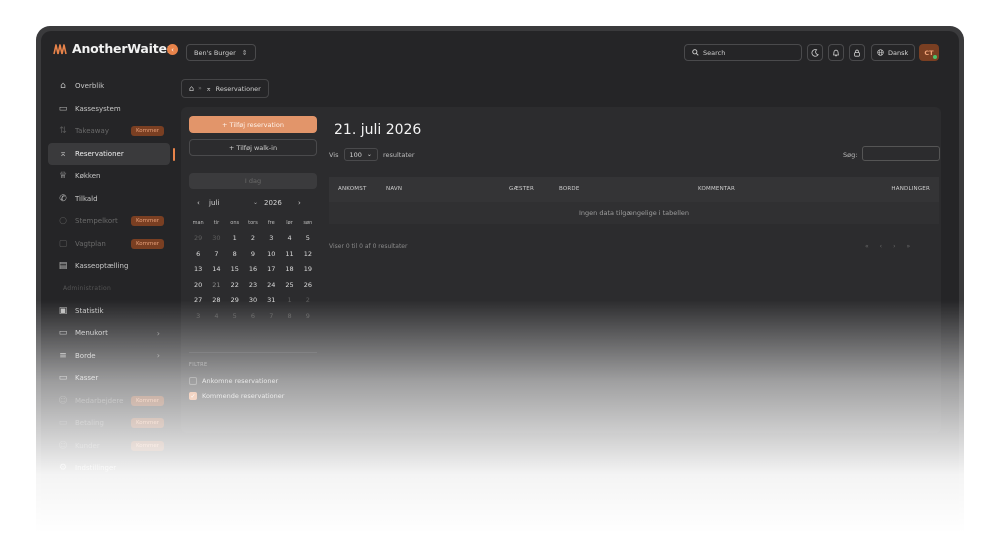 The image size is (1000, 533). What do you see at coordinates (216, 273) in the screenshot?
I see `calendar-day: 14` at bounding box center [216, 273].